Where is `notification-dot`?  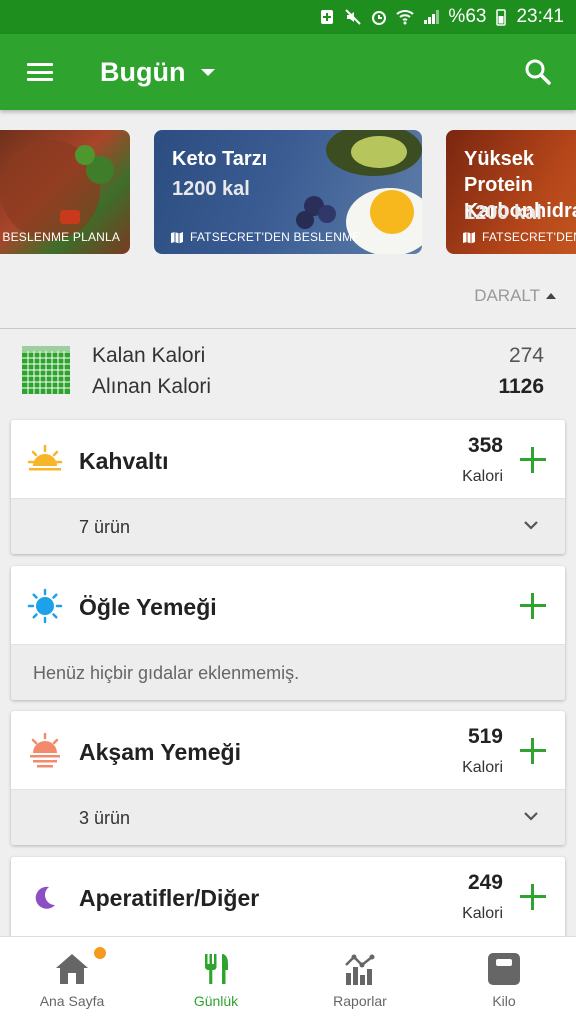
notification-dot is located at coordinates (100, 953).